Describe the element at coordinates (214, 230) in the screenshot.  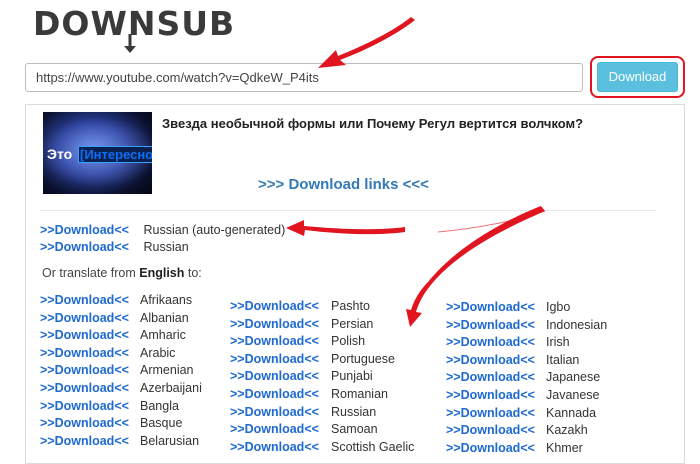
I see `language-label: Russian (auto-generated)` at that location.